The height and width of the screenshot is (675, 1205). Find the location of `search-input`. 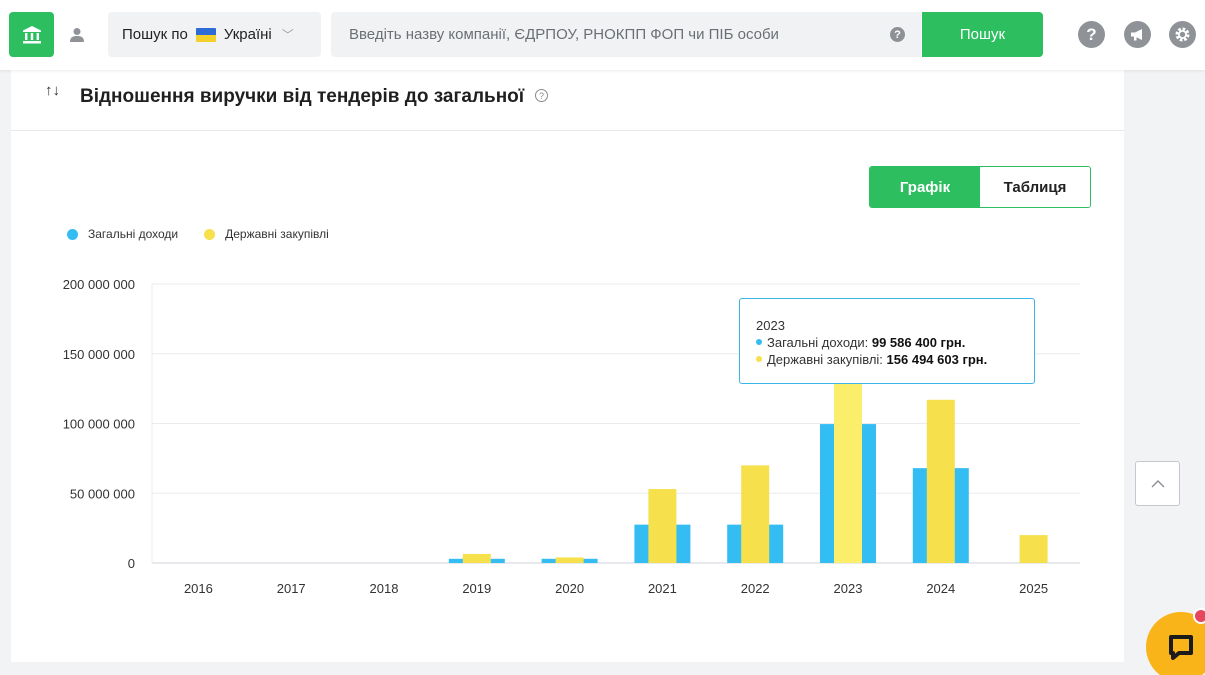

search-input is located at coordinates (606, 34).